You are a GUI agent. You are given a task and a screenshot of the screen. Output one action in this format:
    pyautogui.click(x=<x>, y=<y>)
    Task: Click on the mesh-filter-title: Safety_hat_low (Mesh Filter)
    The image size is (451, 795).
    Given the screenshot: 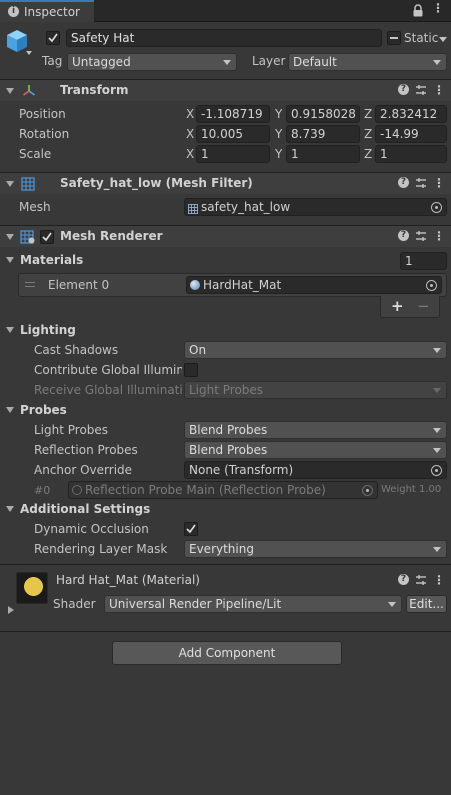 What is the action you would take?
    pyautogui.click(x=156, y=183)
    